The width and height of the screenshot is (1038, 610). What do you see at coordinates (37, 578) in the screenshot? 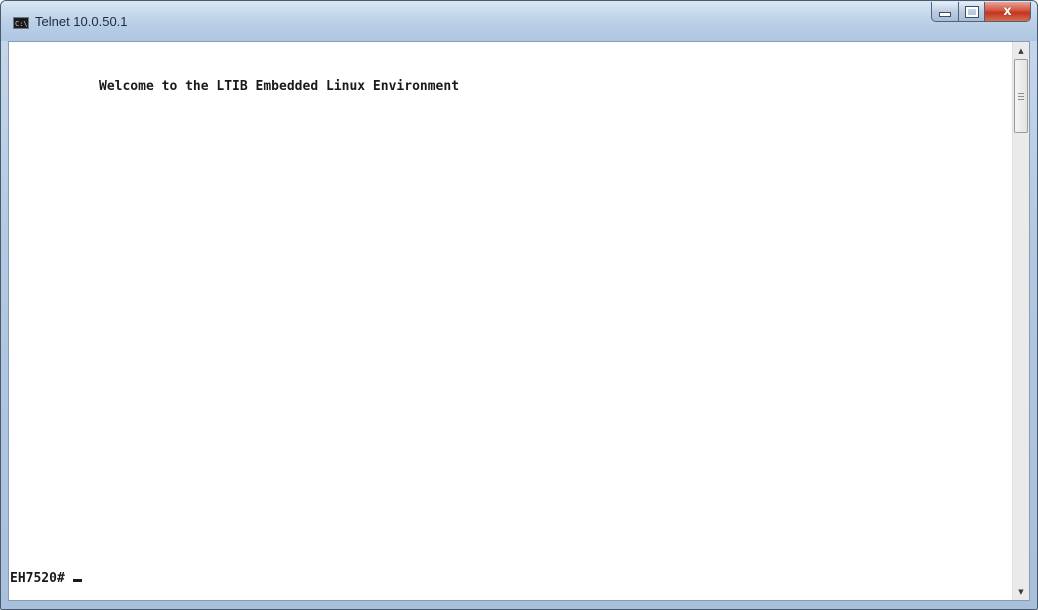
I see `shell-prompt: EH7520#` at bounding box center [37, 578].